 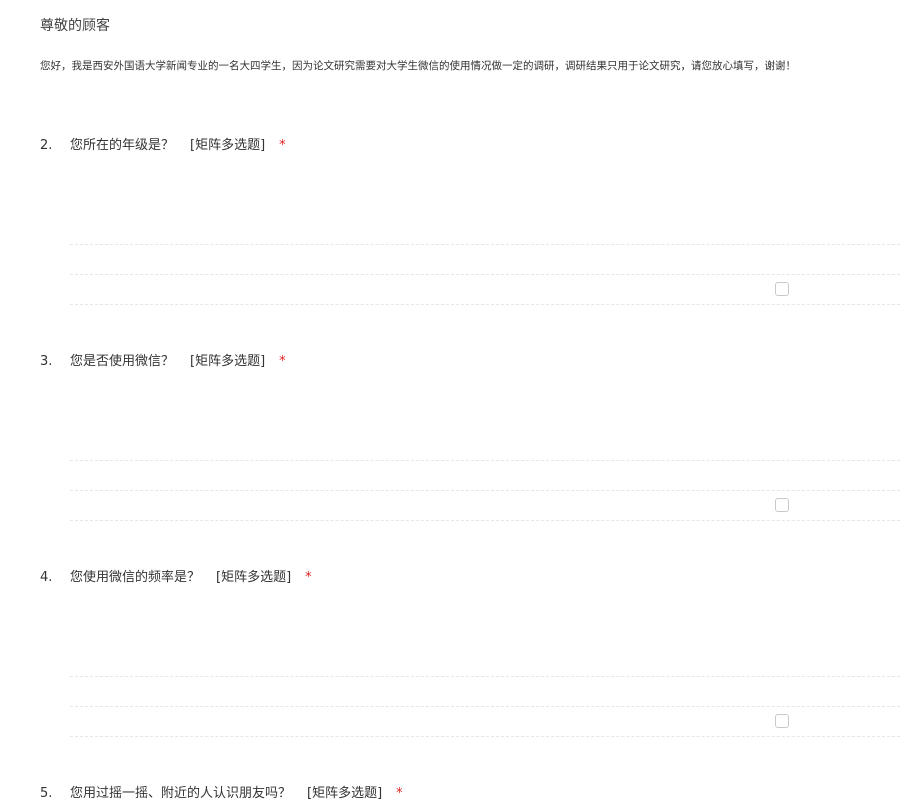 What do you see at coordinates (46, 145) in the screenshot?
I see `question-number: 2.` at bounding box center [46, 145].